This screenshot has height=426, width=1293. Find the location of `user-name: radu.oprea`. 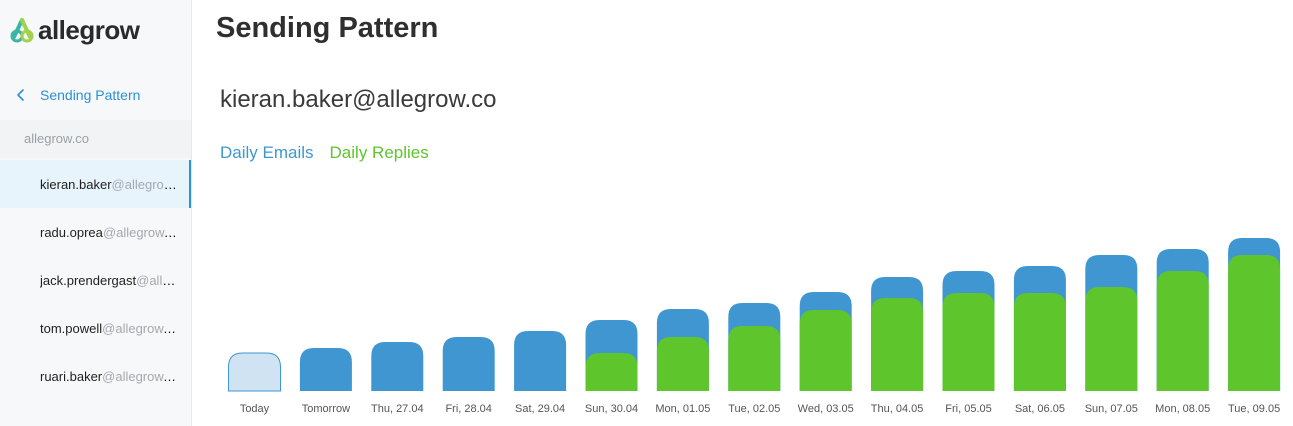

user-name: radu.oprea is located at coordinates (71, 232).